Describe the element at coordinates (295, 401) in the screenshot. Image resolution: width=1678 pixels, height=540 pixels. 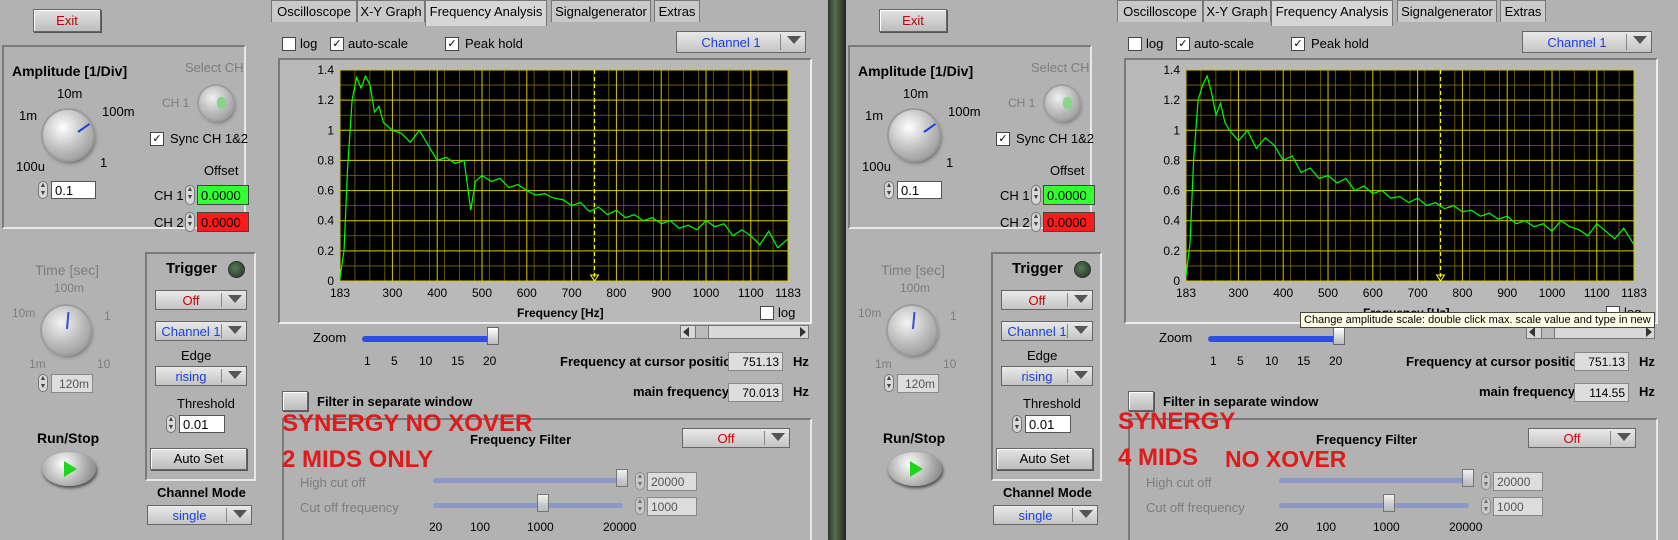
I see `filter-window-toggle` at that location.